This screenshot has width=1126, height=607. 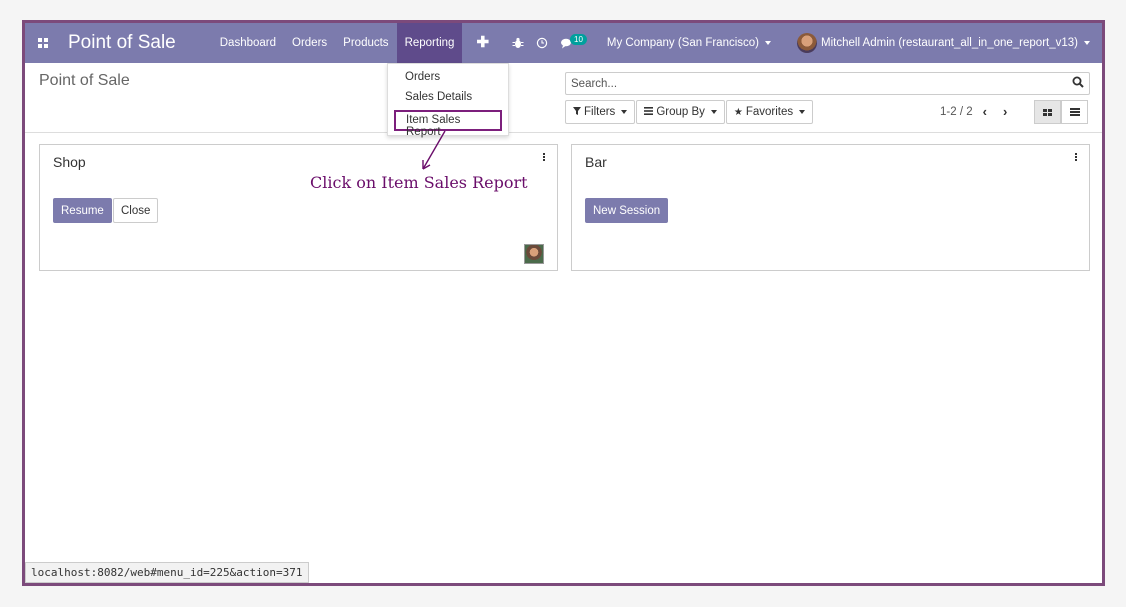 I want to click on menu-products: Products, so click(x=365, y=43).